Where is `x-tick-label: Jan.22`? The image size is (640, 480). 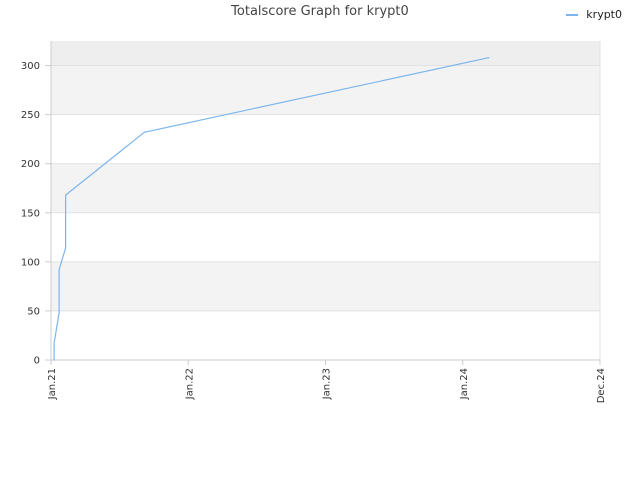 x-tick-label: Jan.22 is located at coordinates (189, 384).